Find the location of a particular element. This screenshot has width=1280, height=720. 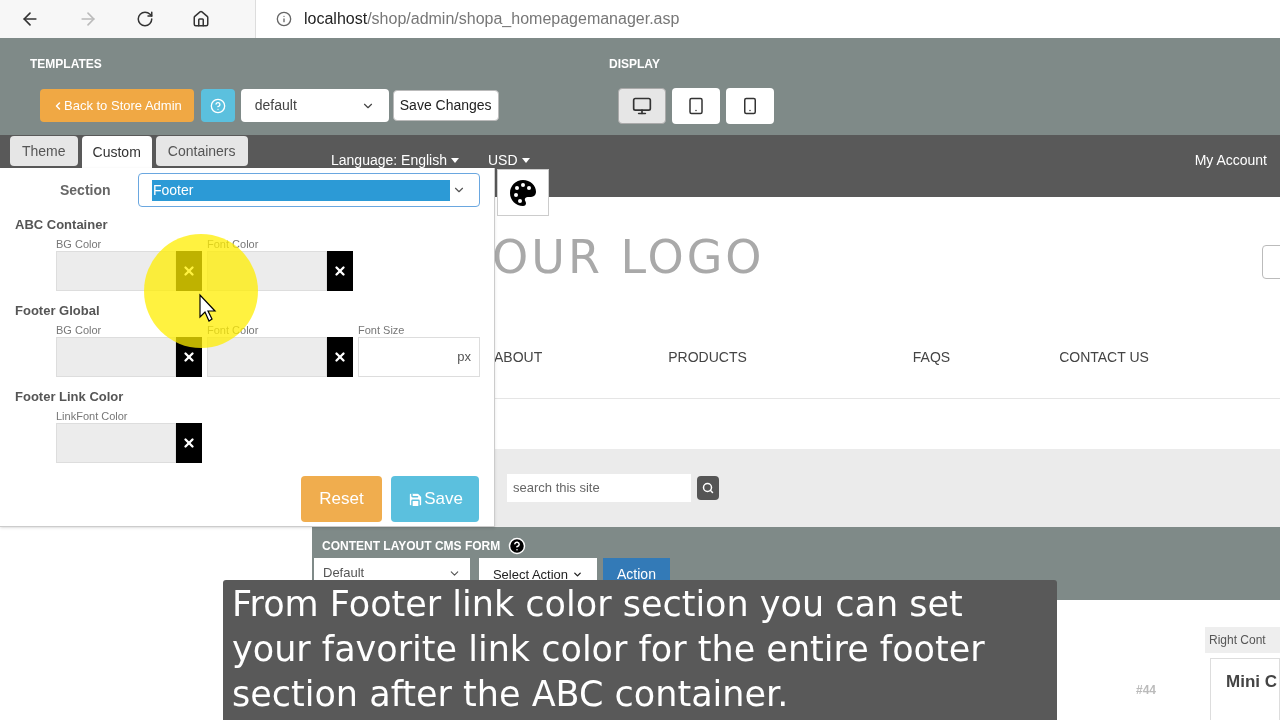

palette-button is located at coordinates (523, 192).